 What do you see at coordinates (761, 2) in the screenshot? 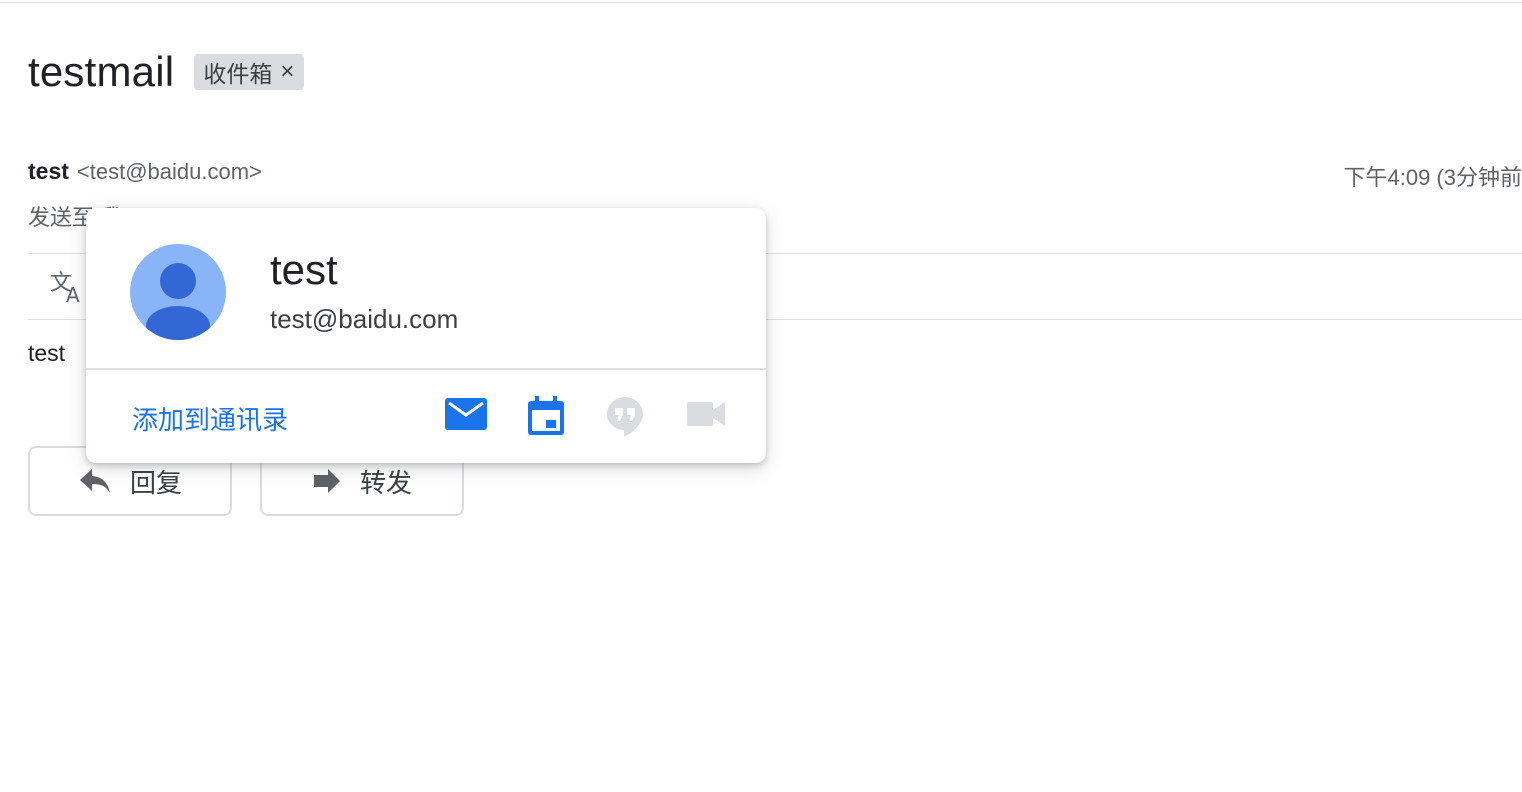
I see `top-divider` at bounding box center [761, 2].